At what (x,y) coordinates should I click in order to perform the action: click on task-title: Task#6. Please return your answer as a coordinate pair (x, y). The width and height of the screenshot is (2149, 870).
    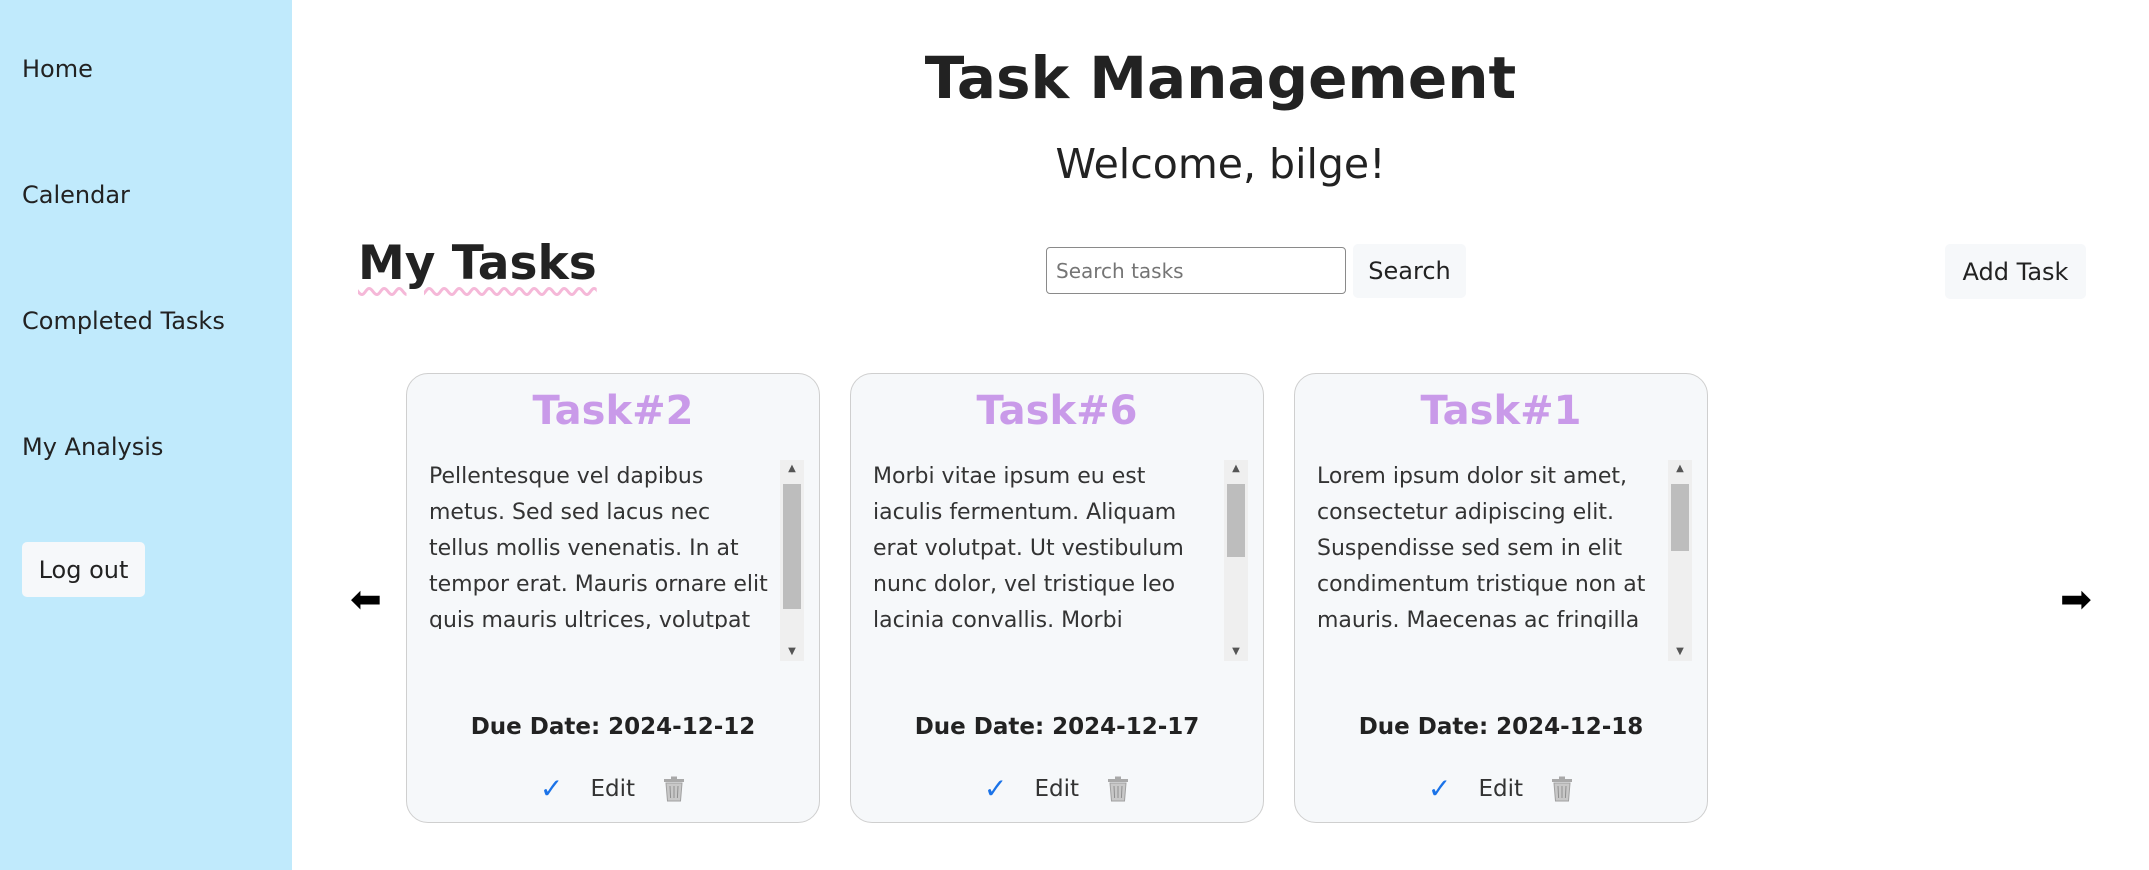
    Looking at the image, I should click on (1057, 411).